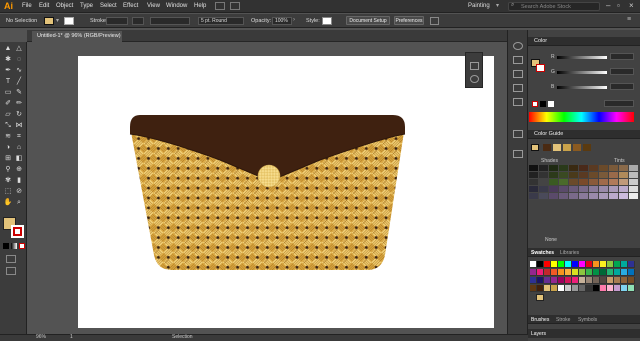 The image size is (640, 341). What do you see at coordinates (518, 102) in the screenshot?
I see `symbols-icon` at bounding box center [518, 102].